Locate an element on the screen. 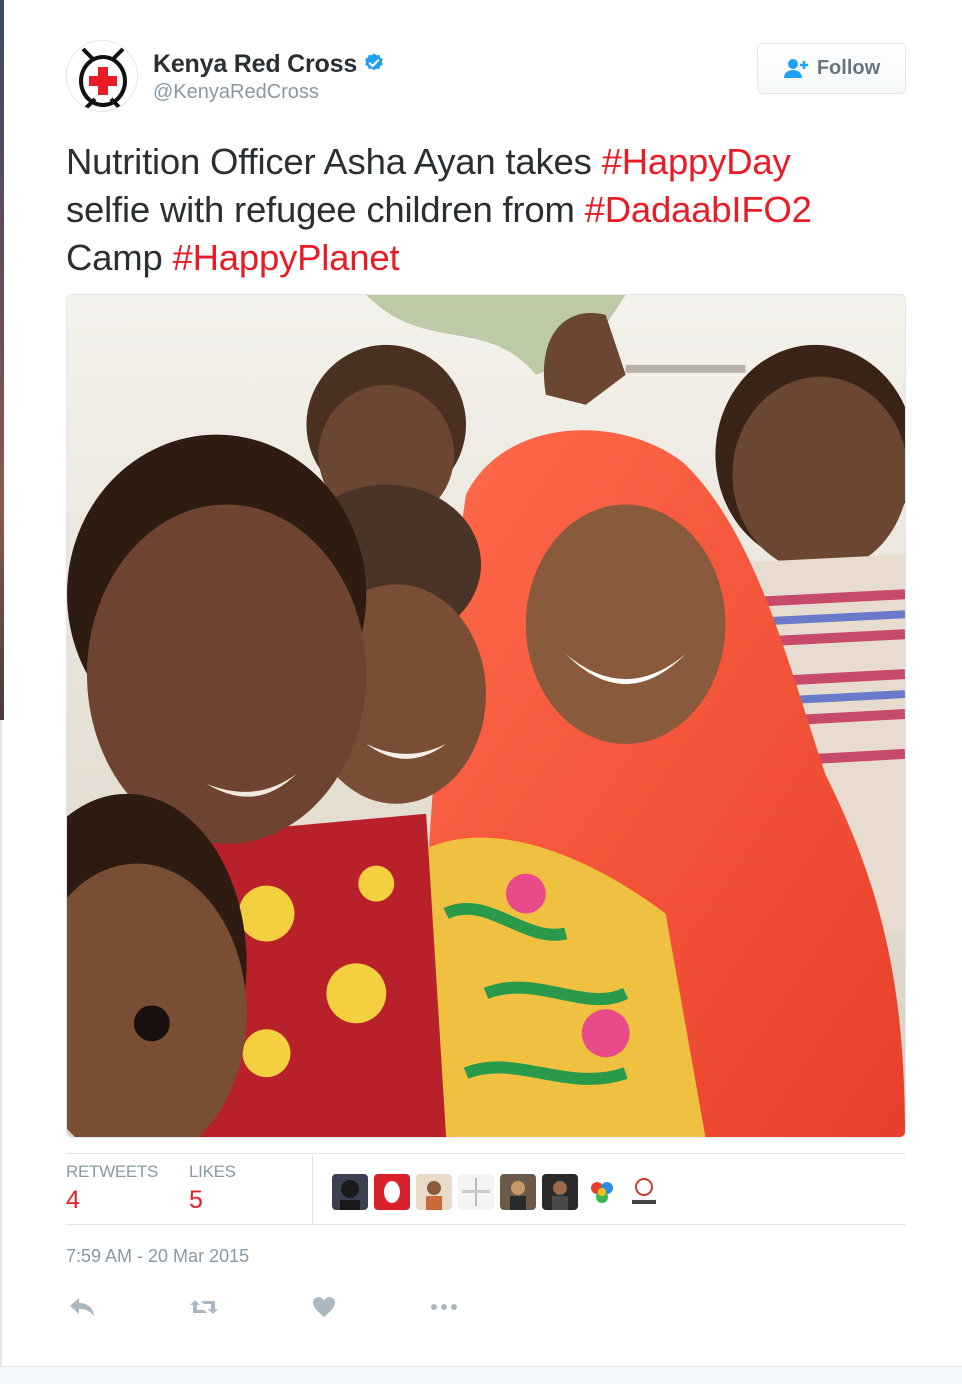 The image size is (962, 1384). retweet-icon is located at coordinates (204, 1307).